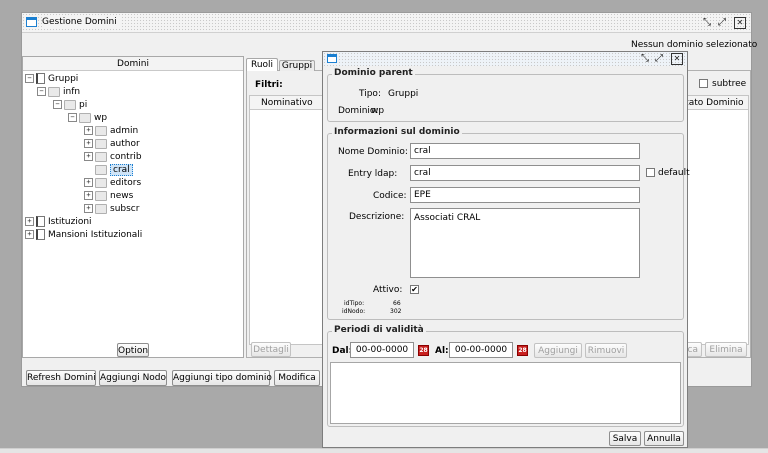  What do you see at coordinates (606, 350) in the screenshot?
I see `rimuovi-button: Rimuovi` at bounding box center [606, 350].